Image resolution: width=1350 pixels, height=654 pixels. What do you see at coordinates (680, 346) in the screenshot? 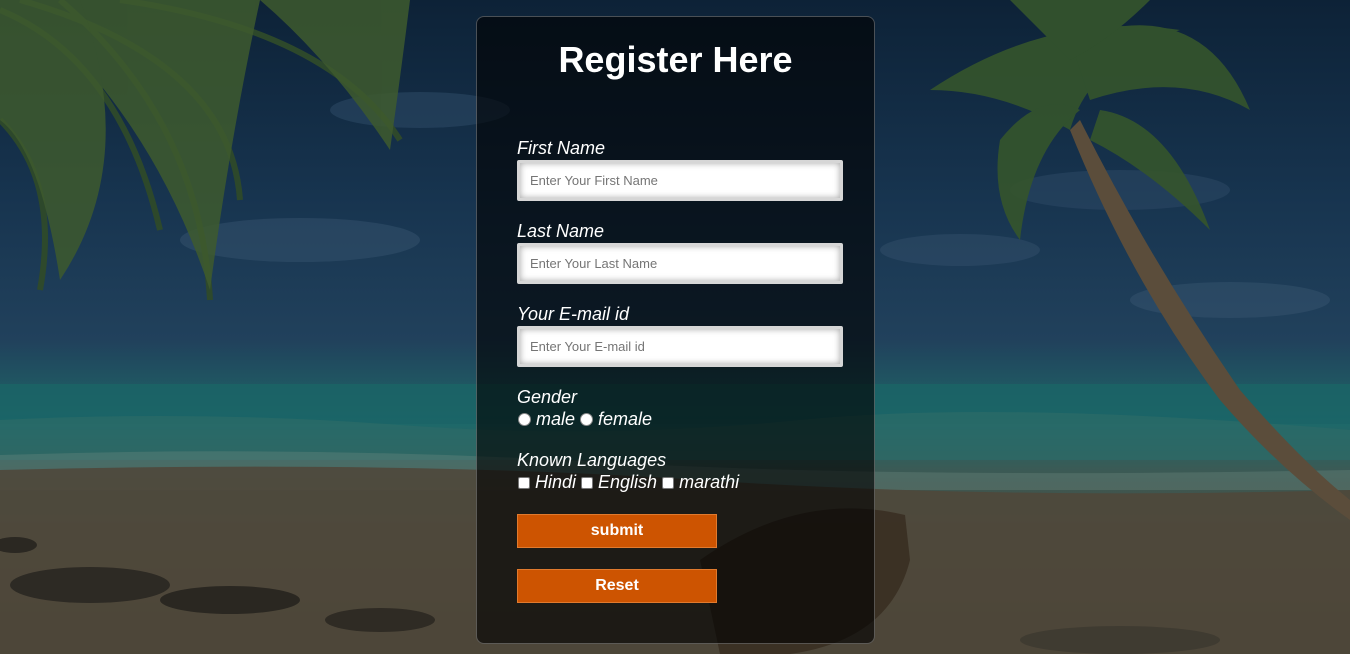
I see `email-input` at bounding box center [680, 346].